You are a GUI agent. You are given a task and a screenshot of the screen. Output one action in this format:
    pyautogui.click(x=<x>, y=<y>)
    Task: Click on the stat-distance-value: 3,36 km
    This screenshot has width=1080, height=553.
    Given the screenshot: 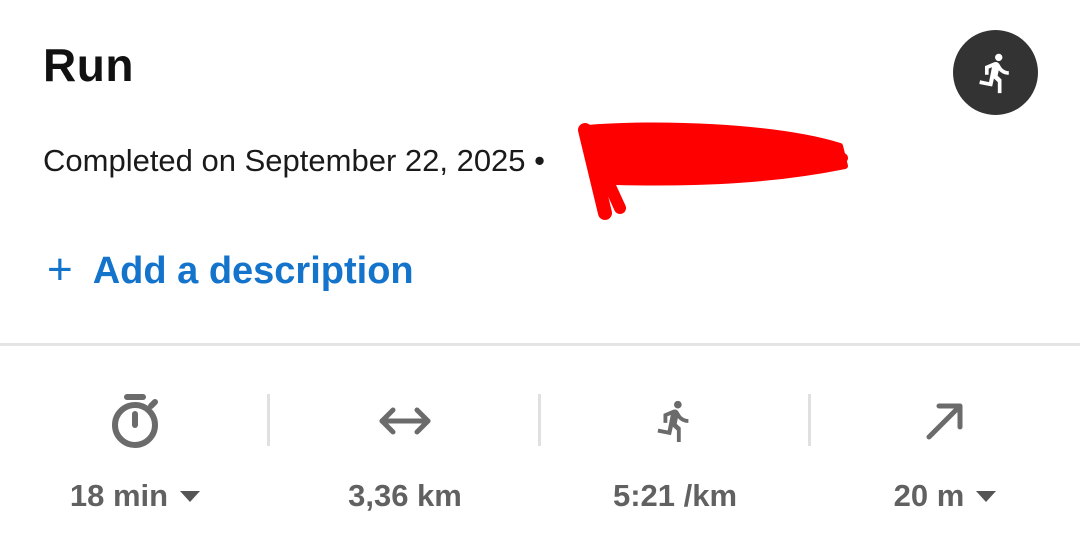 What is the action you would take?
    pyautogui.click(x=405, y=495)
    